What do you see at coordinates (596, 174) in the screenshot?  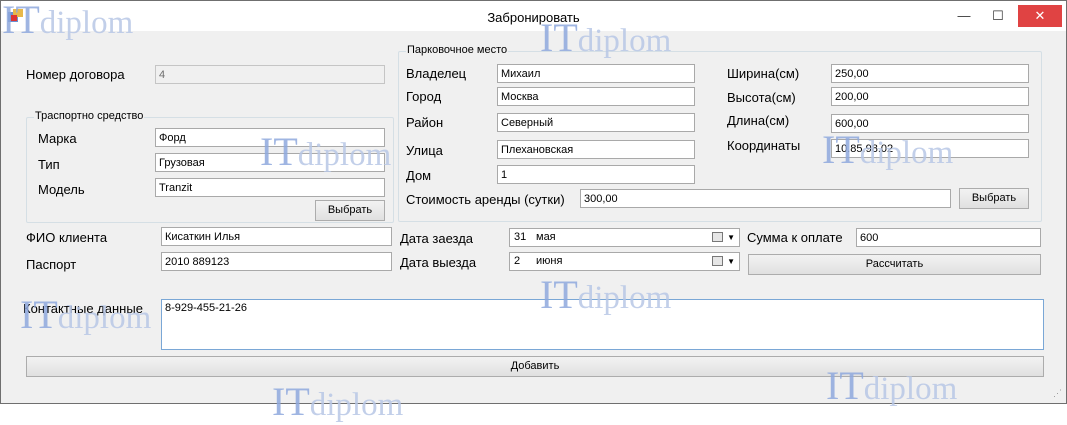 I see `house-field: 1` at bounding box center [596, 174].